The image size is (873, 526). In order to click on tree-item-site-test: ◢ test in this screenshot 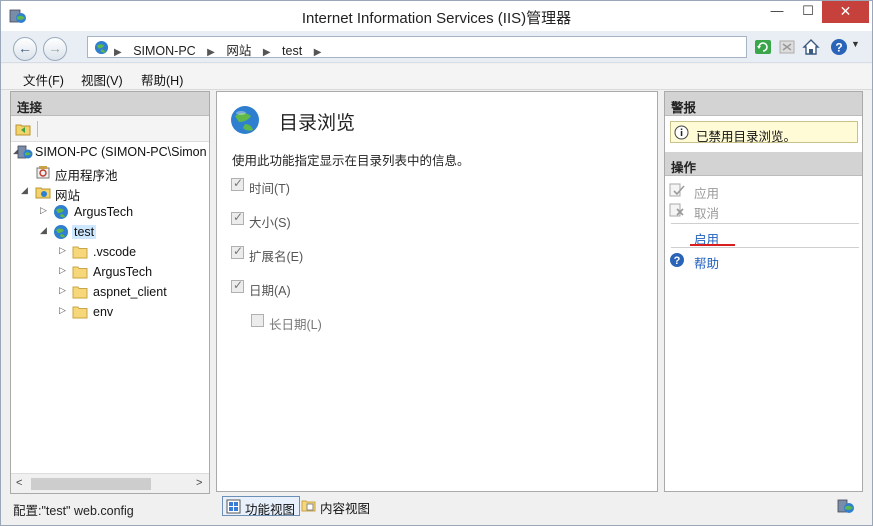, I will do `click(110, 232)`.